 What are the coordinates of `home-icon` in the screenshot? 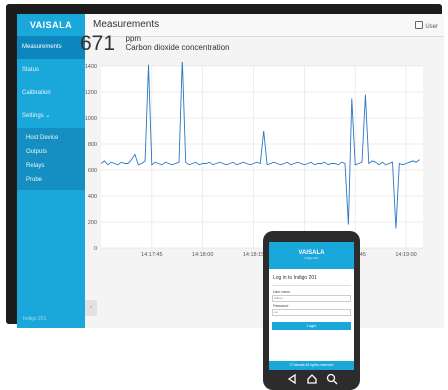 It's located at (312, 379).